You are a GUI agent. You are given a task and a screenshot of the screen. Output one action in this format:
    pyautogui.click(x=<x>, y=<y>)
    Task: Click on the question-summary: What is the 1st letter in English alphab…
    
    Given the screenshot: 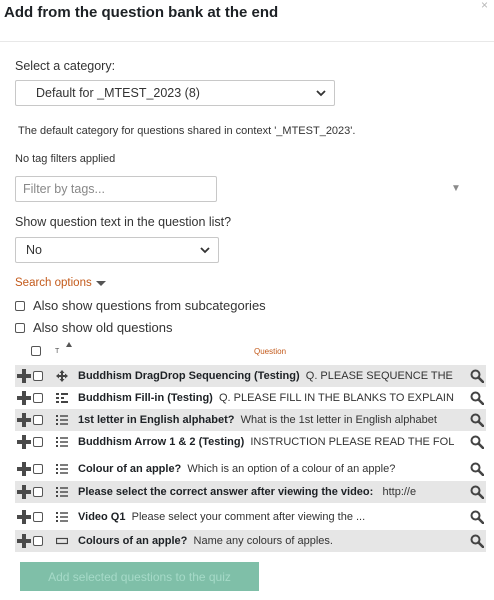 What is the action you would take?
    pyautogui.click(x=338, y=420)
    